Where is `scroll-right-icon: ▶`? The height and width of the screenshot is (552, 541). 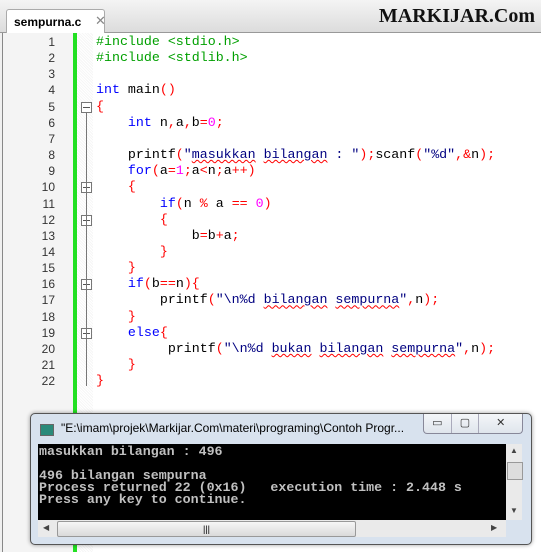
scroll-right-icon: ▶ is located at coordinates (494, 527).